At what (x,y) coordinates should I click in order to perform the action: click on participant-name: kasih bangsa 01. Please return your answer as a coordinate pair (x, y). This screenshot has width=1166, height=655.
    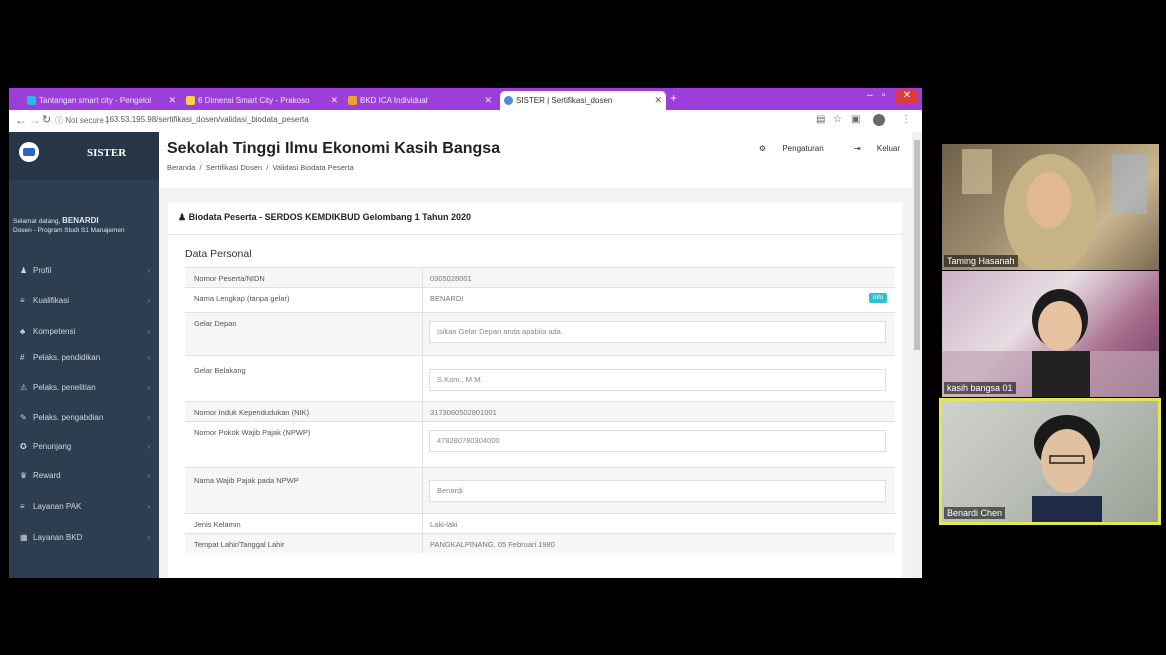
    Looking at the image, I should click on (980, 388).